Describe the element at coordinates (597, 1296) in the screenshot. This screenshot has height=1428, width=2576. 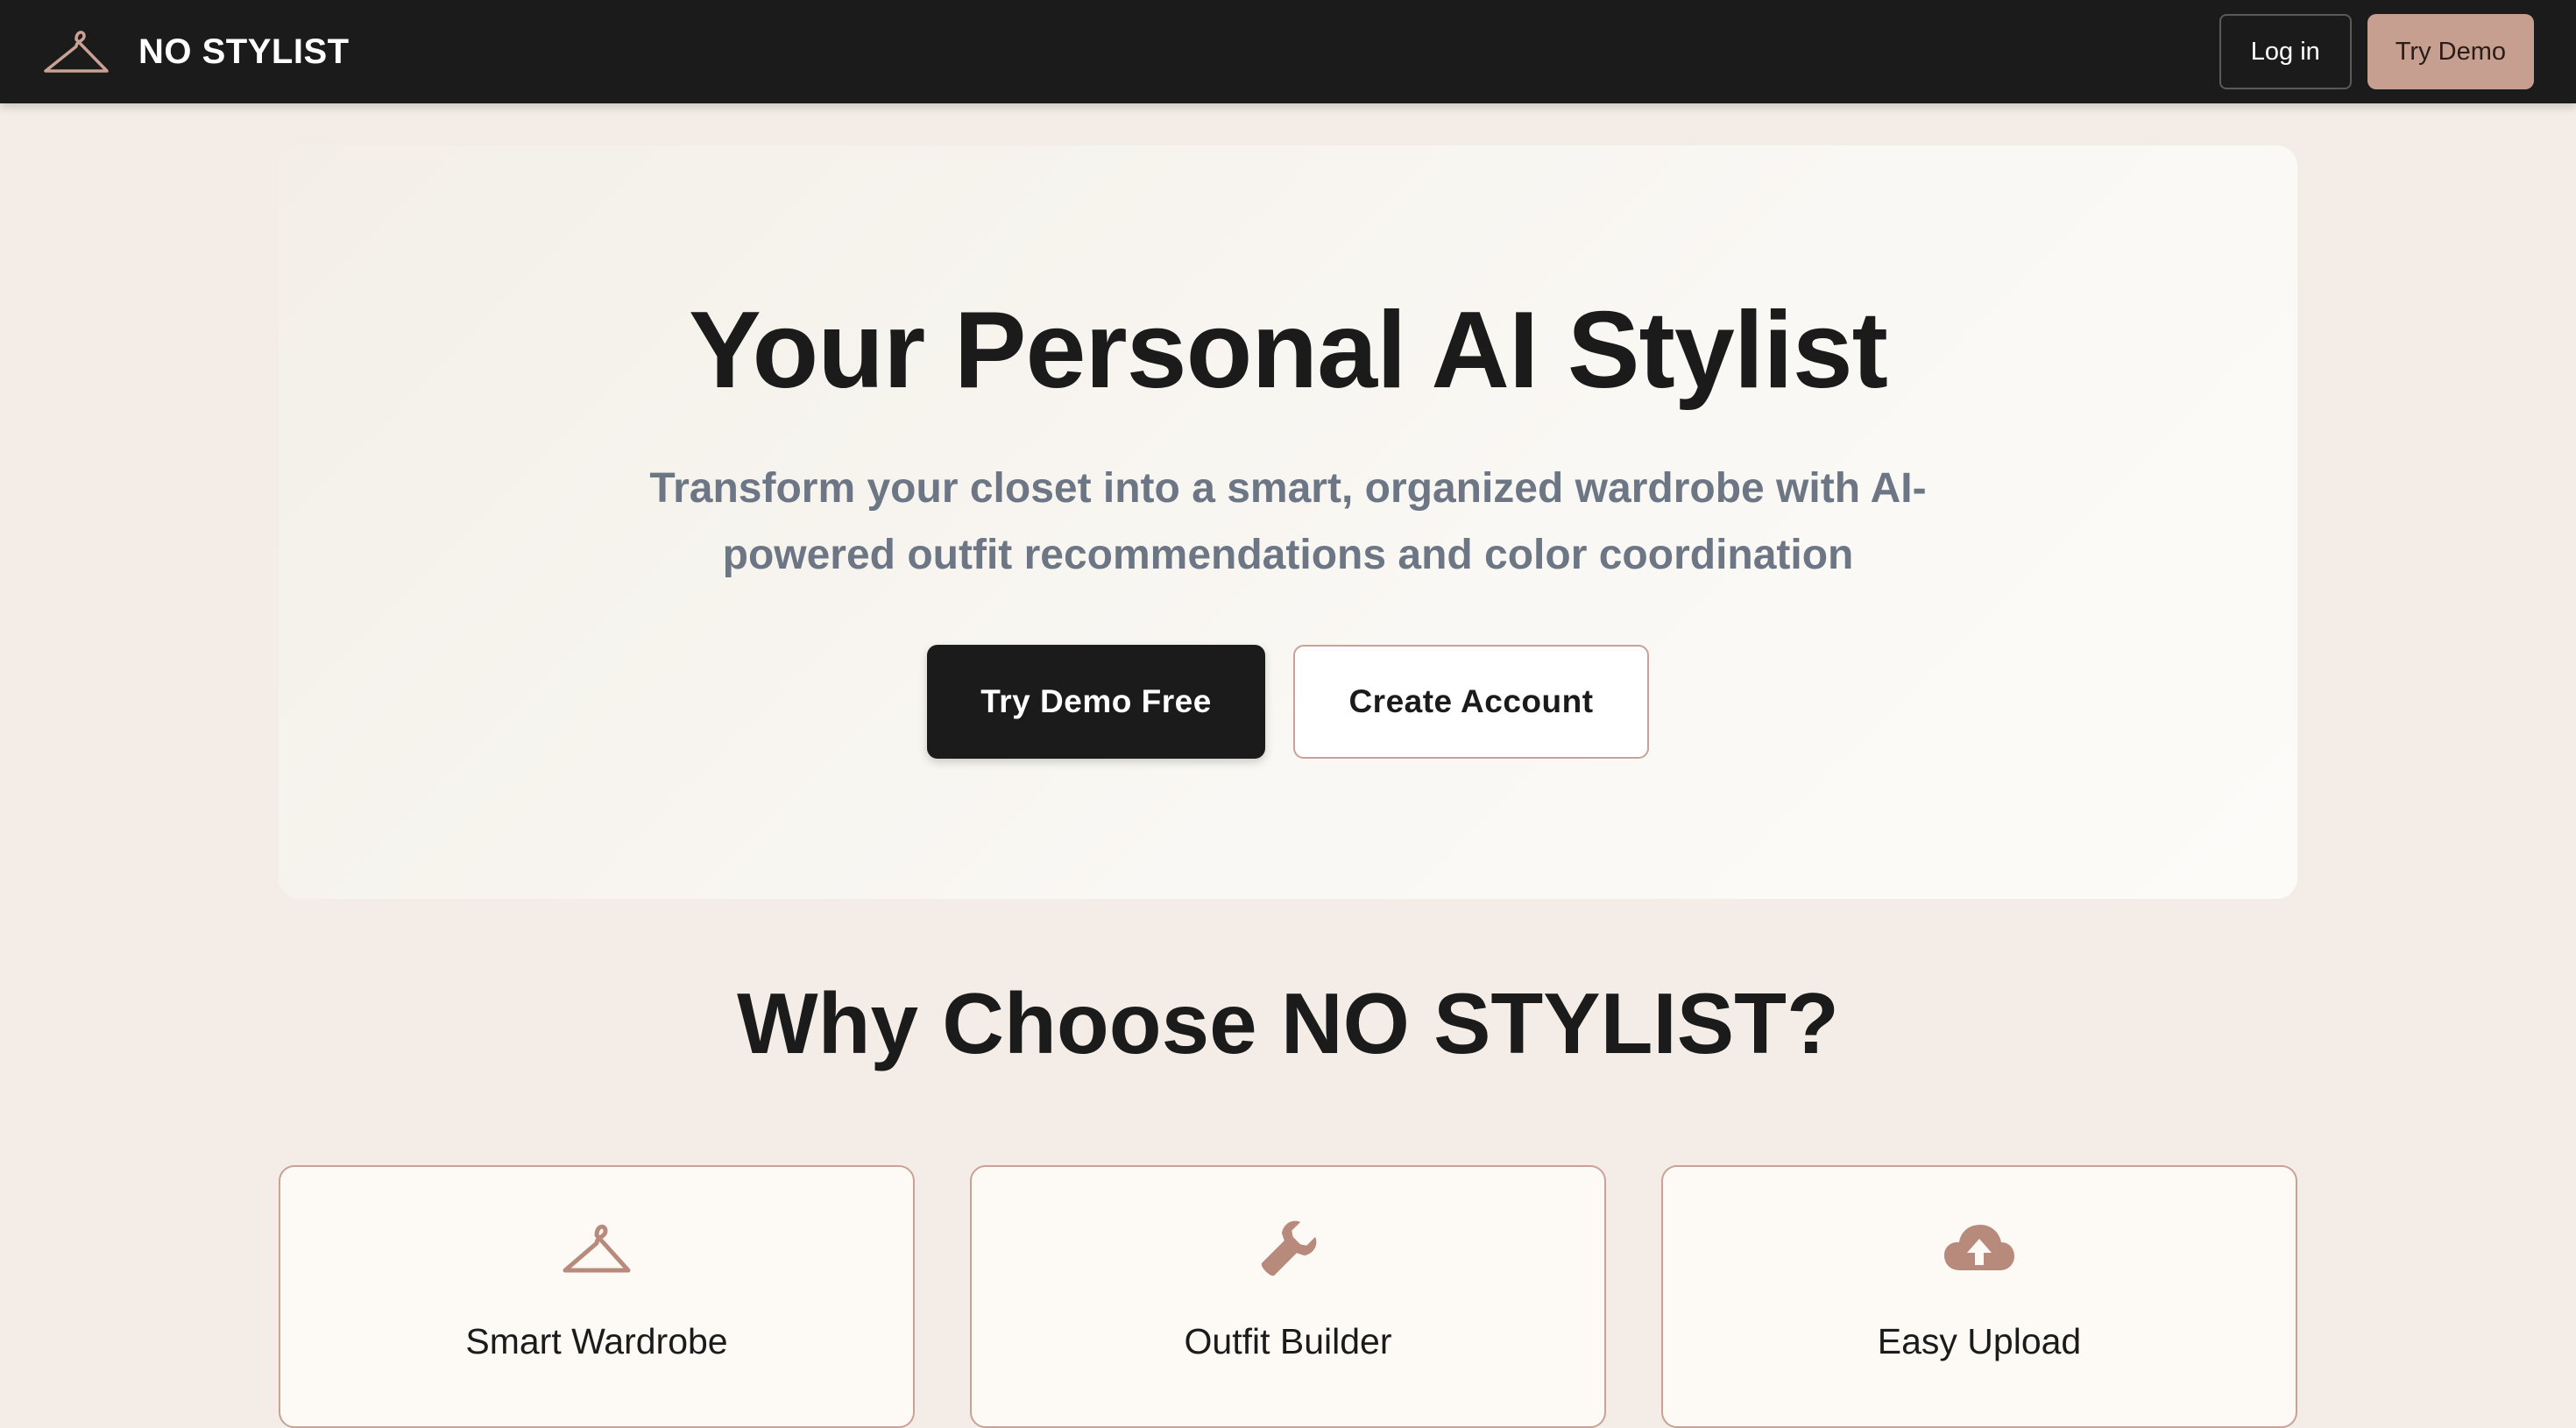
I see `feature-card-smart-wardrobe: Smart Wardrobe` at that location.